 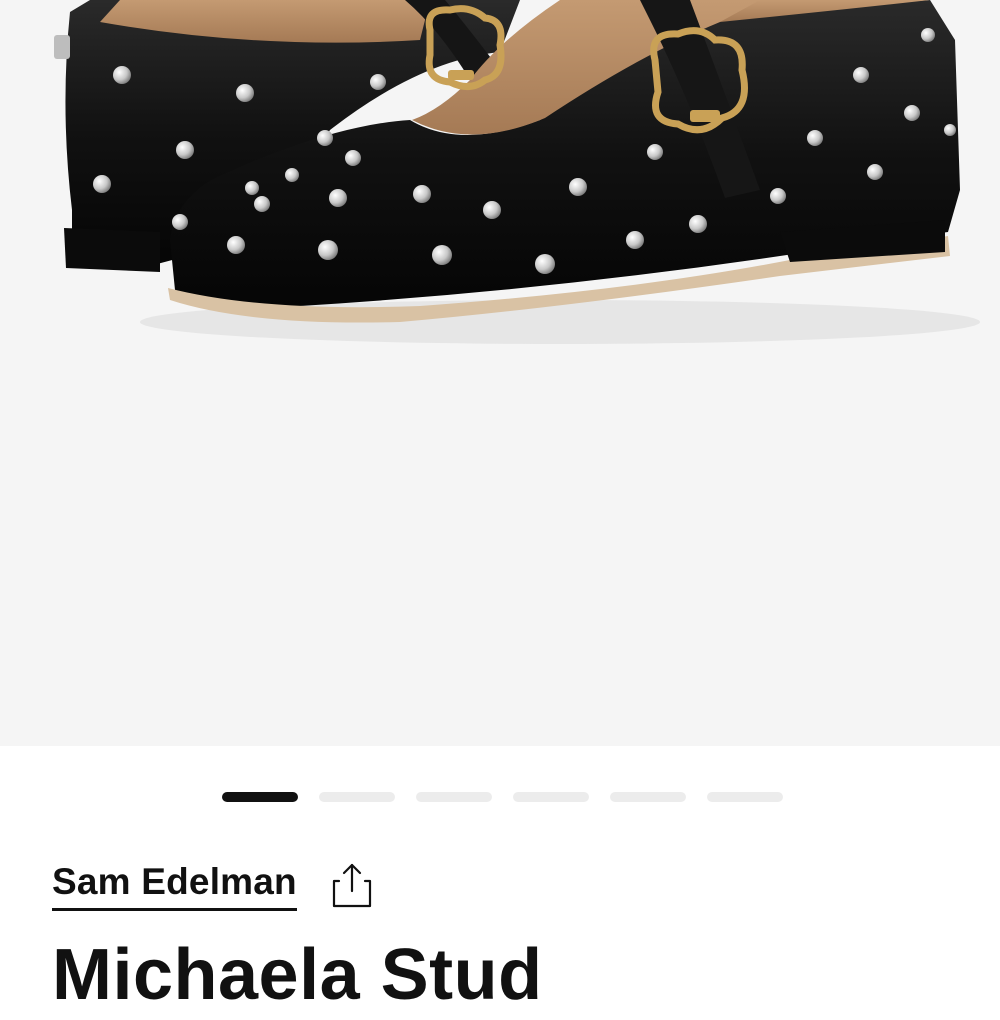 What do you see at coordinates (174, 884) in the screenshot?
I see `brand-link: Sam Edelman` at bounding box center [174, 884].